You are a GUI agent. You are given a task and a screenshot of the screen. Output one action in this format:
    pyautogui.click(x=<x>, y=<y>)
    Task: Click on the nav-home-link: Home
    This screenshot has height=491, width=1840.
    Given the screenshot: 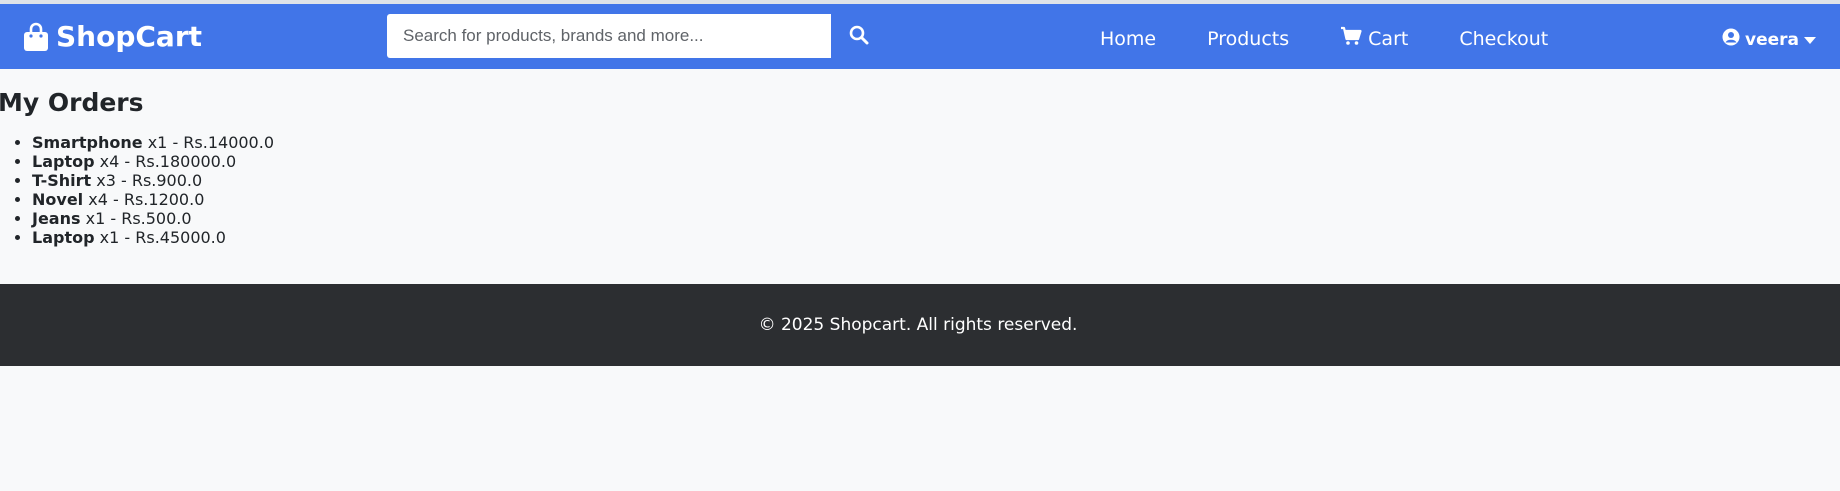 What is the action you would take?
    pyautogui.click(x=1128, y=38)
    